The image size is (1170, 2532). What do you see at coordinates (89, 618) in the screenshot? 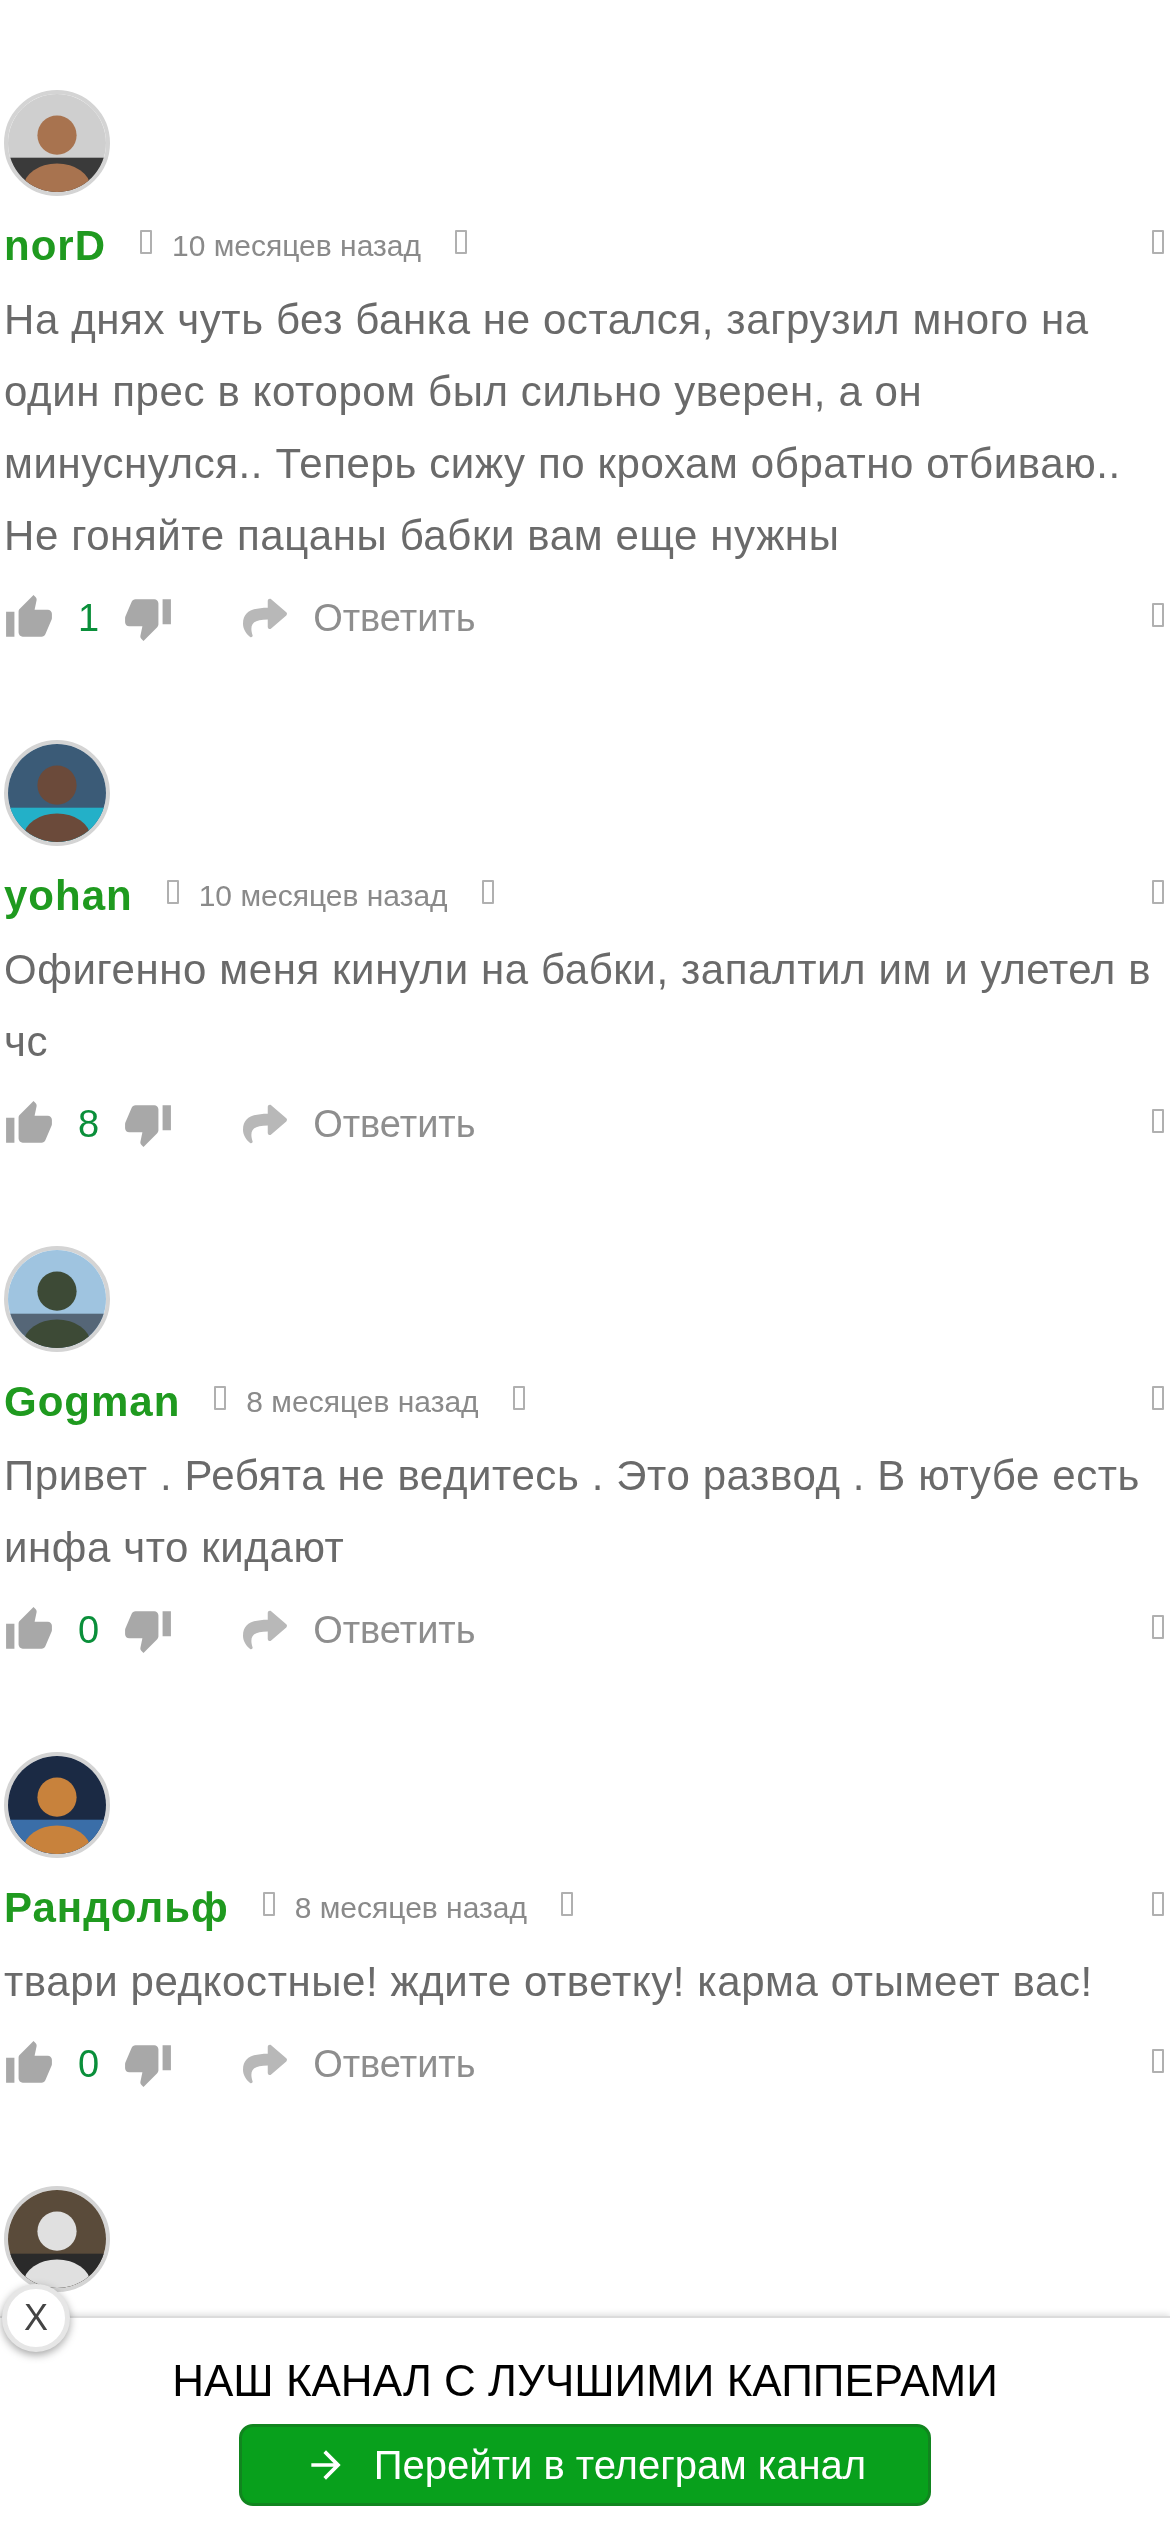
I see `like-count: 1` at bounding box center [89, 618].